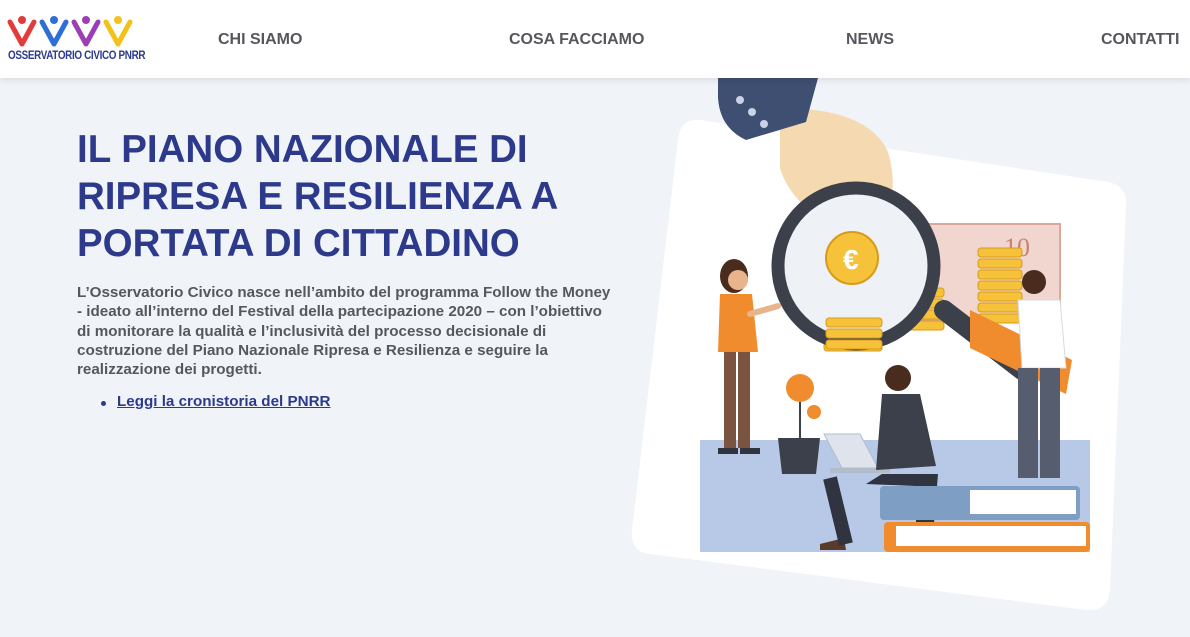 The width and height of the screenshot is (1190, 637). What do you see at coordinates (70, 31) in the screenshot?
I see `logo-figures-icon` at bounding box center [70, 31].